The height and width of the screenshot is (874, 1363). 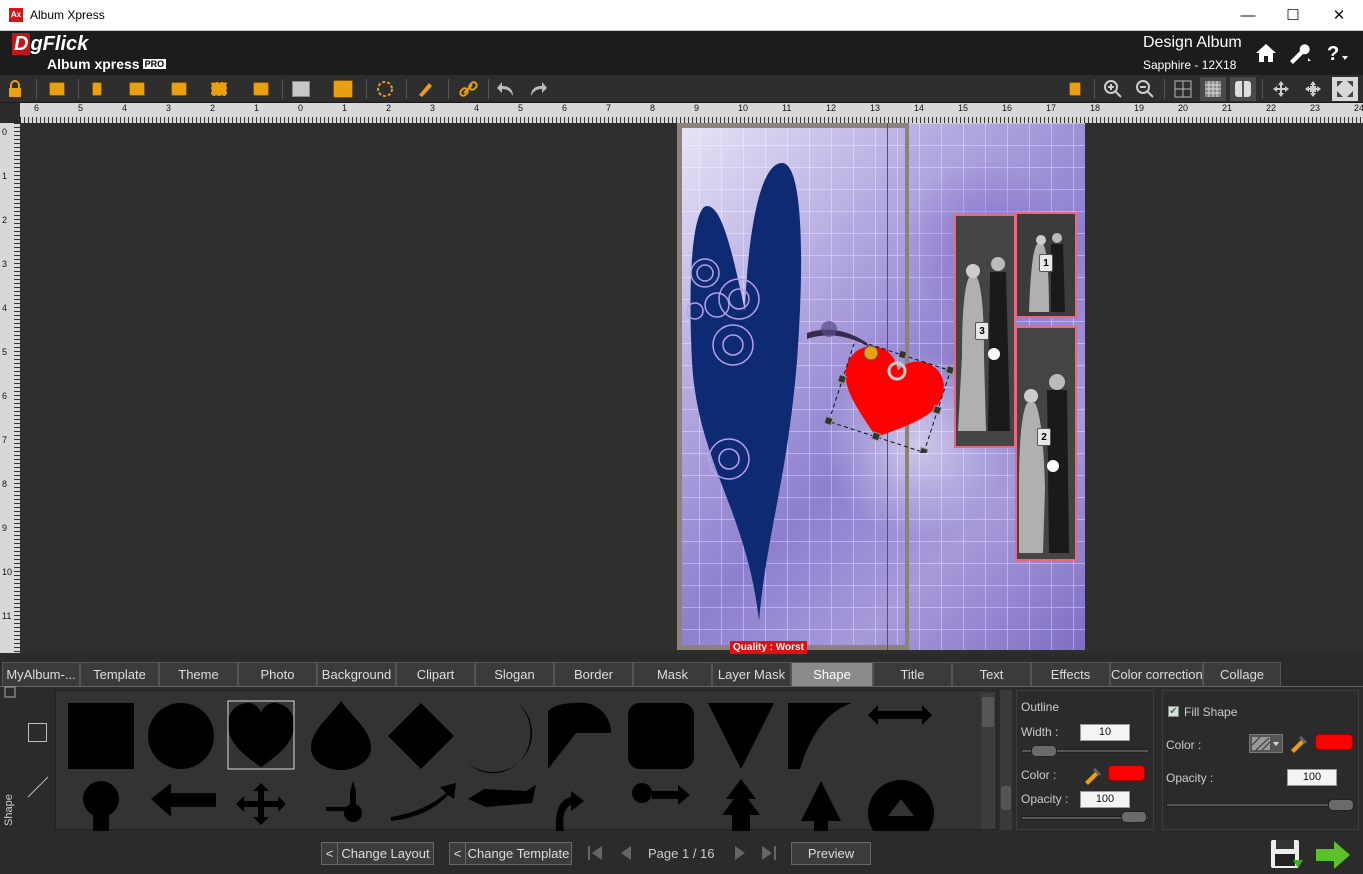 What do you see at coordinates (1145, 89) in the screenshot?
I see `zoom-out-button` at bounding box center [1145, 89].